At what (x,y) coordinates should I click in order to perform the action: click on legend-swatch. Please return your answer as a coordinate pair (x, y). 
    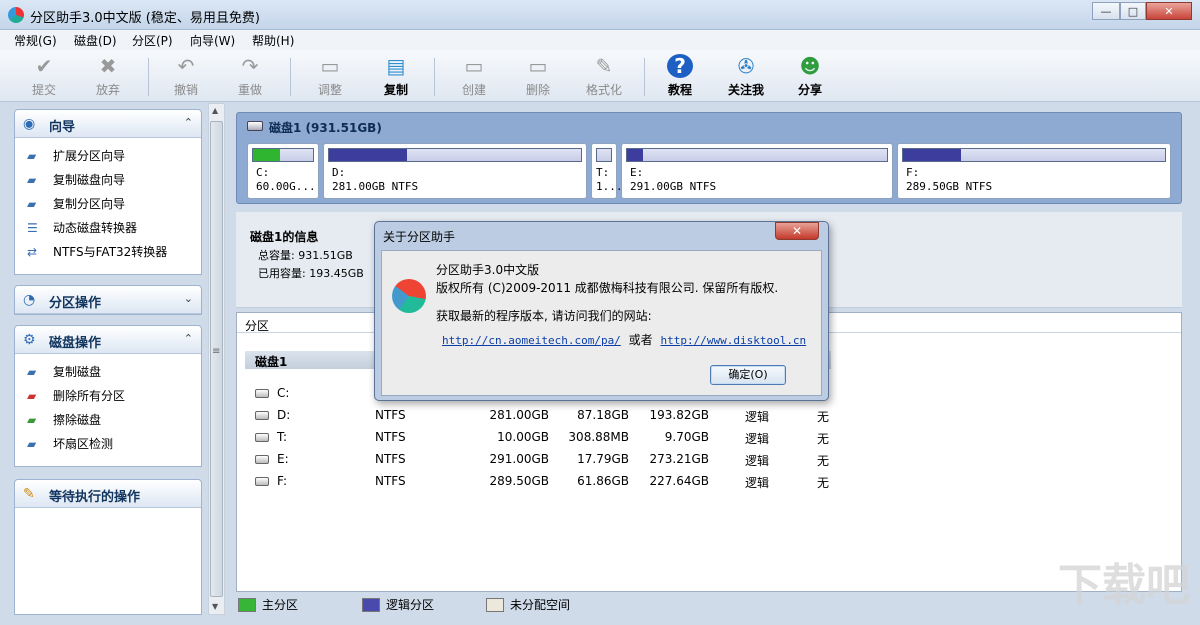
    Looking at the image, I should click on (495, 605).